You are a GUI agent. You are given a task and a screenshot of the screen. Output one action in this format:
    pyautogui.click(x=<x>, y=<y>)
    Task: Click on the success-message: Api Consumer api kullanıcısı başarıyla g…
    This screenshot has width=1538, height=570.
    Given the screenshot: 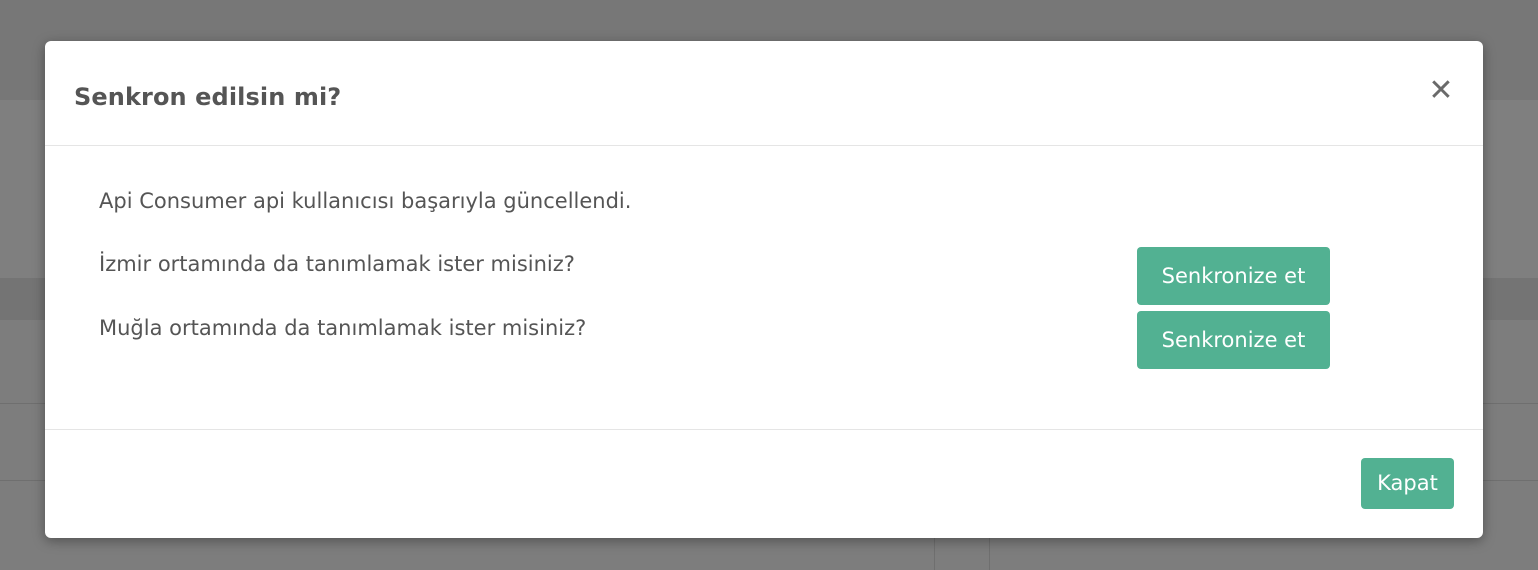 What is the action you would take?
    pyautogui.click(x=365, y=201)
    